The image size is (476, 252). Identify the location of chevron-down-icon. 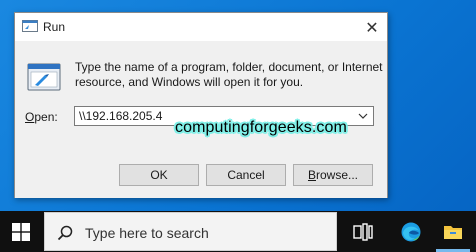
(363, 116).